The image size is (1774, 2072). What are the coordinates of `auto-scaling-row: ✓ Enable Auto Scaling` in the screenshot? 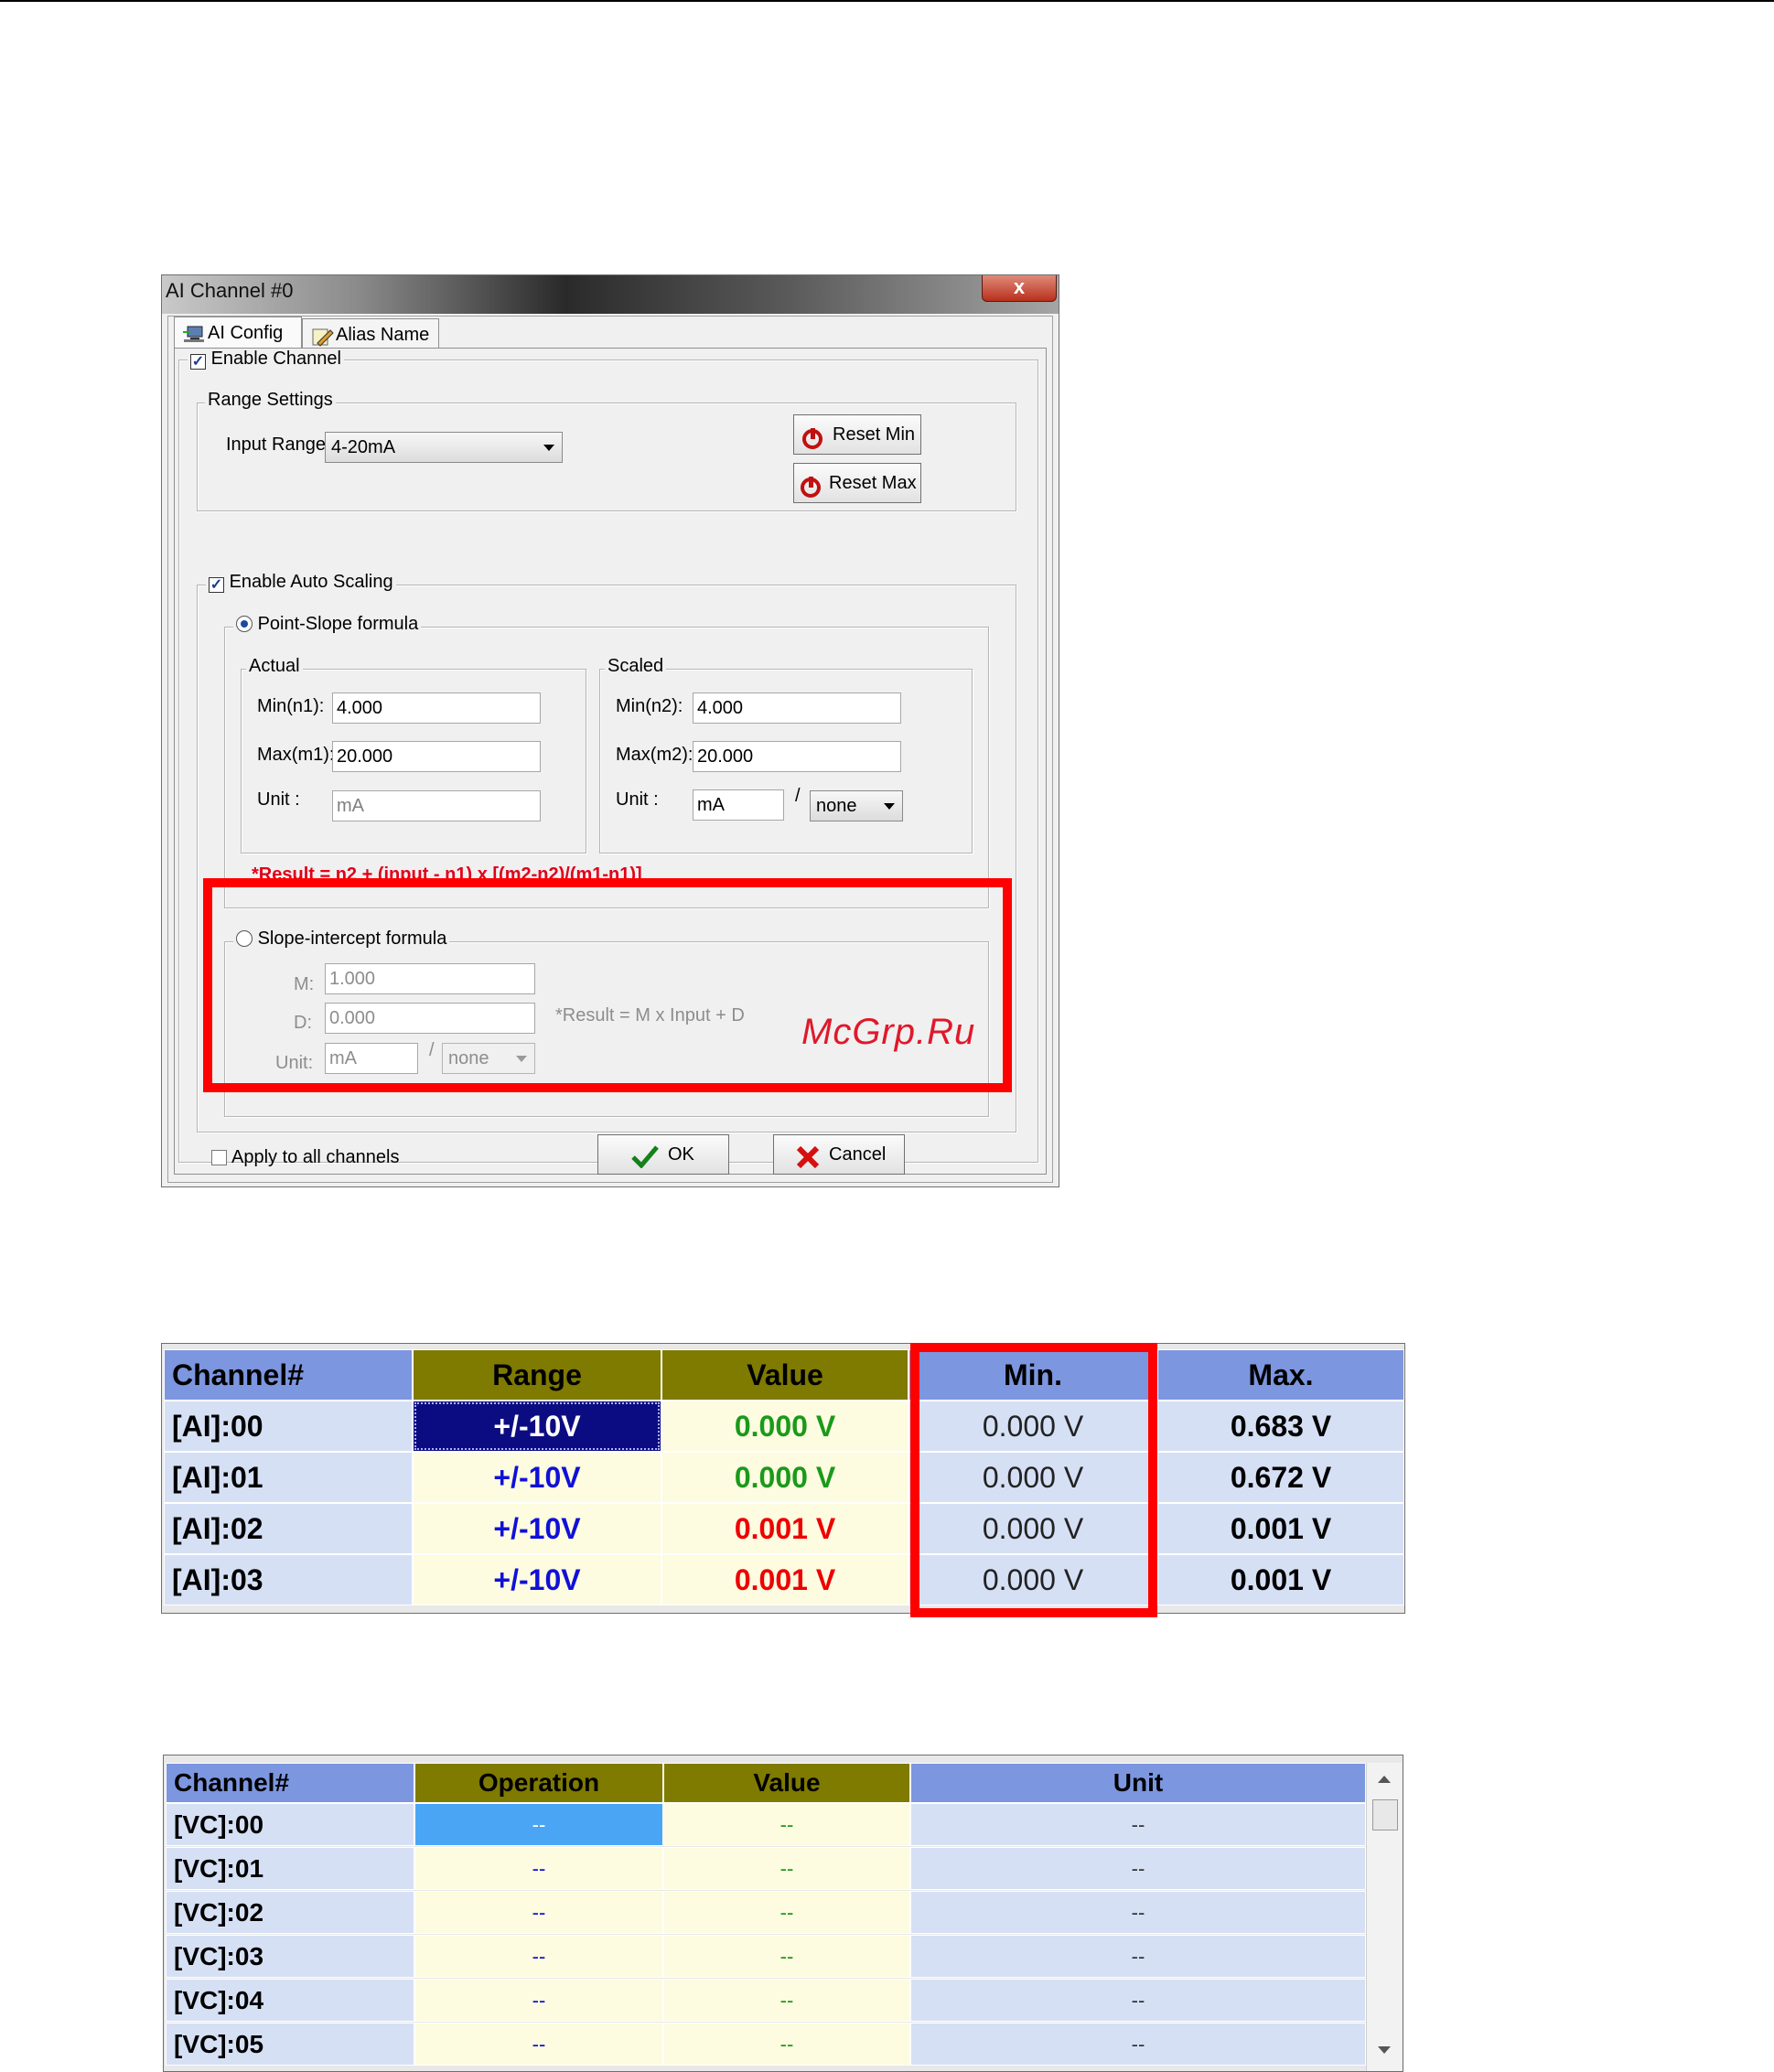 It's located at (301, 582).